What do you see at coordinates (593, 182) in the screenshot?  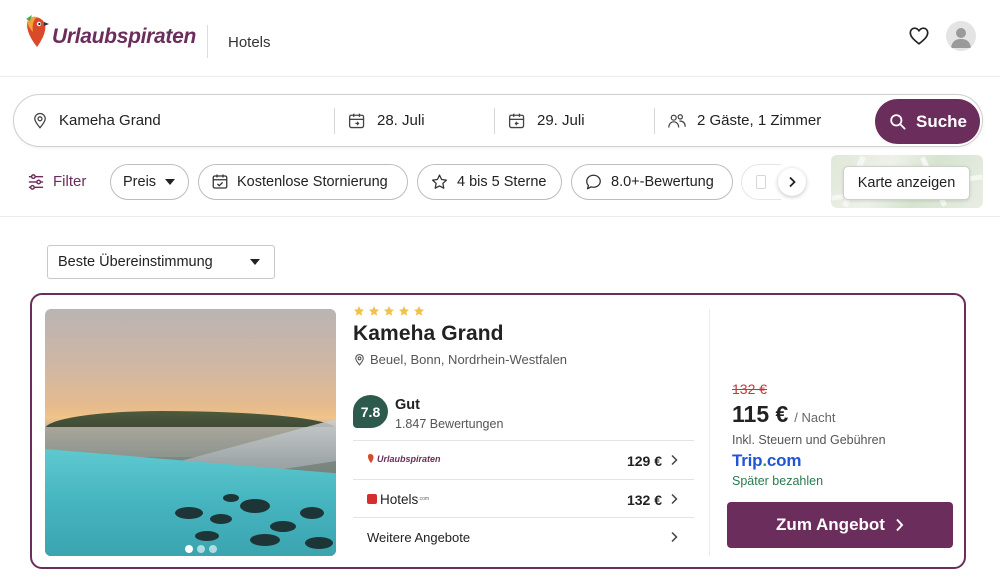 I see `speech-bubble-icon` at bounding box center [593, 182].